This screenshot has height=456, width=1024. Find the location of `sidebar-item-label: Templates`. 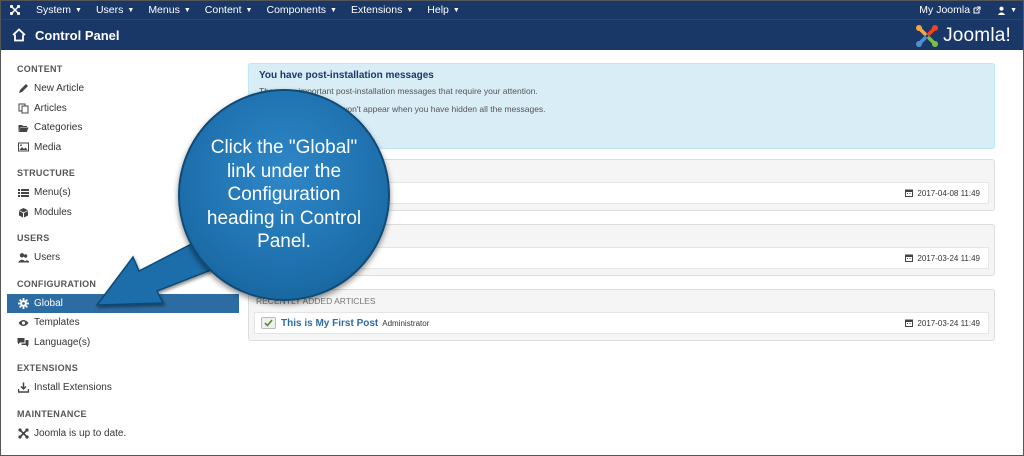

sidebar-item-label: Templates is located at coordinates (57, 323).